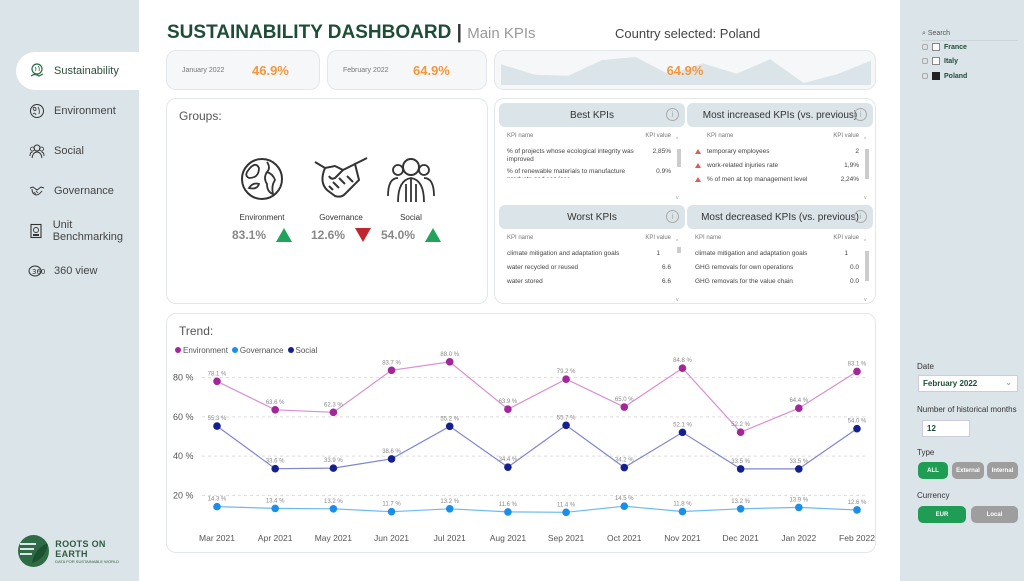 Image resolution: width=1024 pixels, height=581 pixels. I want to click on data-label: 83.1 %, so click(857, 364).